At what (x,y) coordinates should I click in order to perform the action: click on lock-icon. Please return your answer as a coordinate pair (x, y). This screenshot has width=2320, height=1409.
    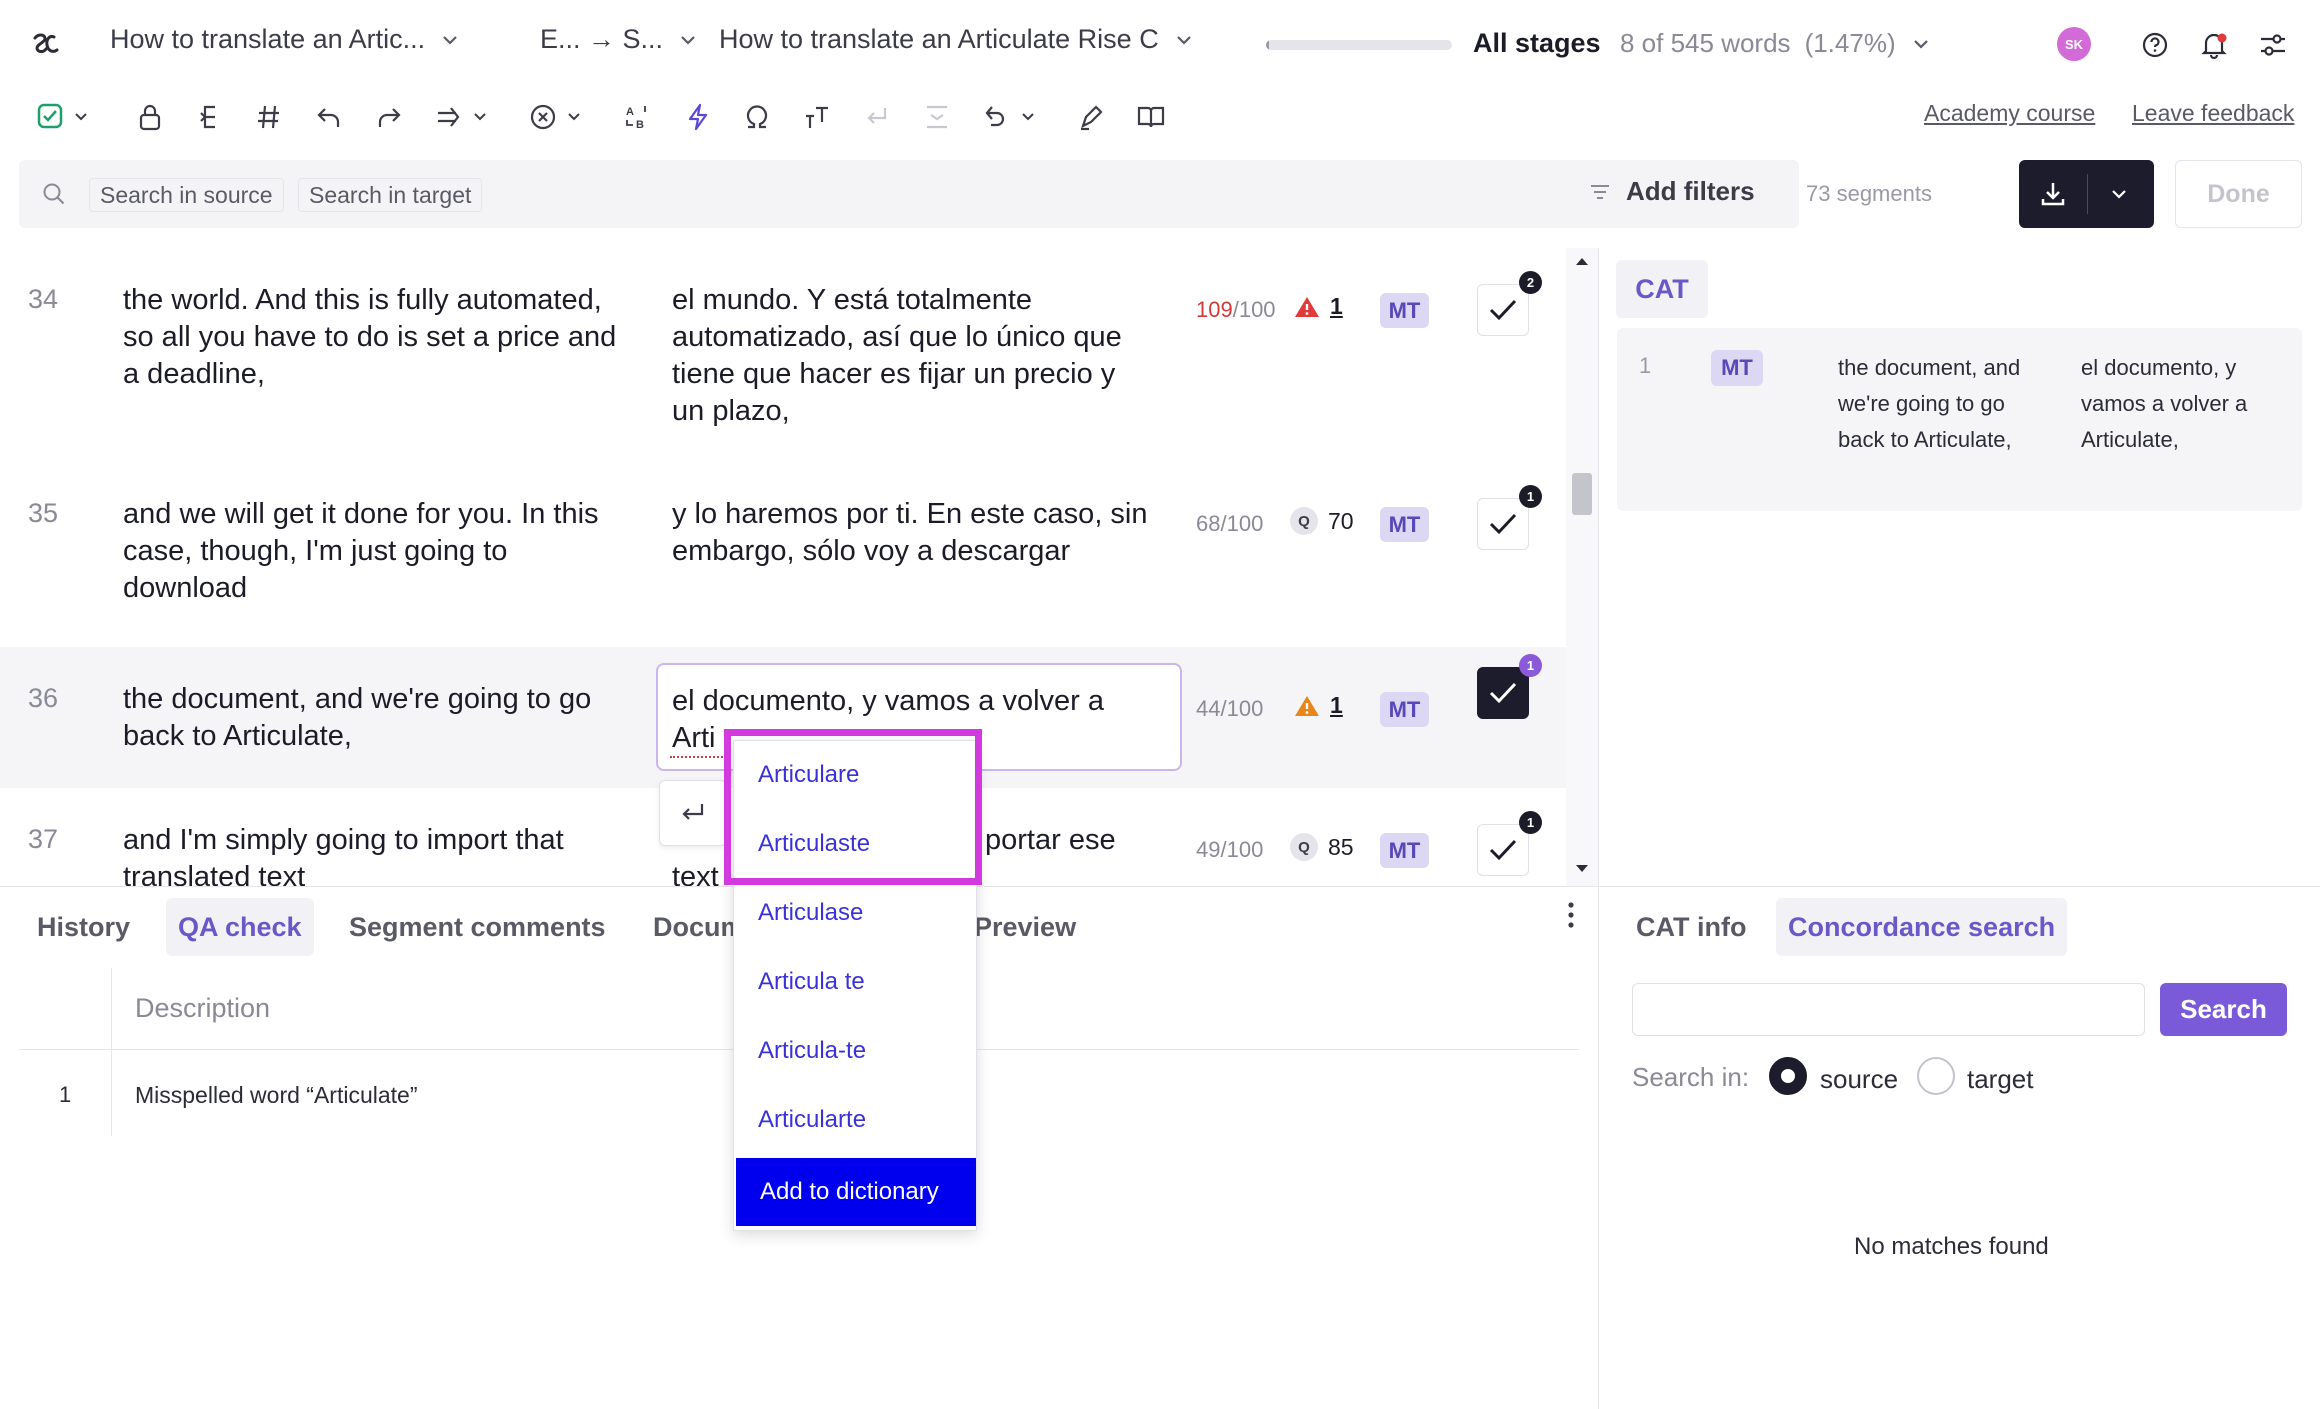
    Looking at the image, I should click on (150, 117).